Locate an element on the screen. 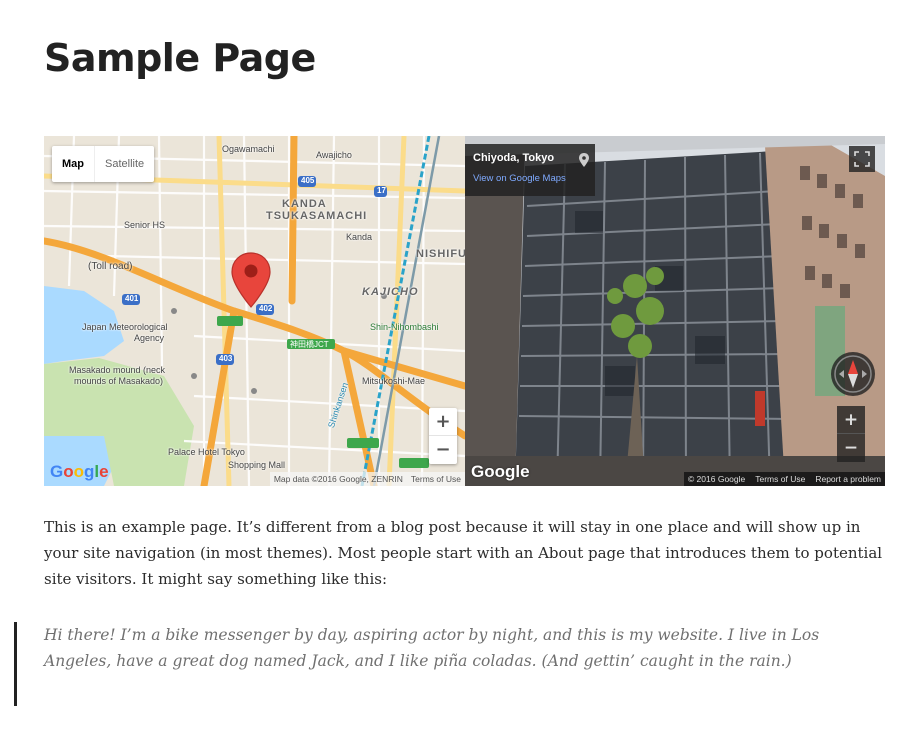  street-view-info-box: Chiyoda, Tokyo View on Google Maps is located at coordinates (530, 170).